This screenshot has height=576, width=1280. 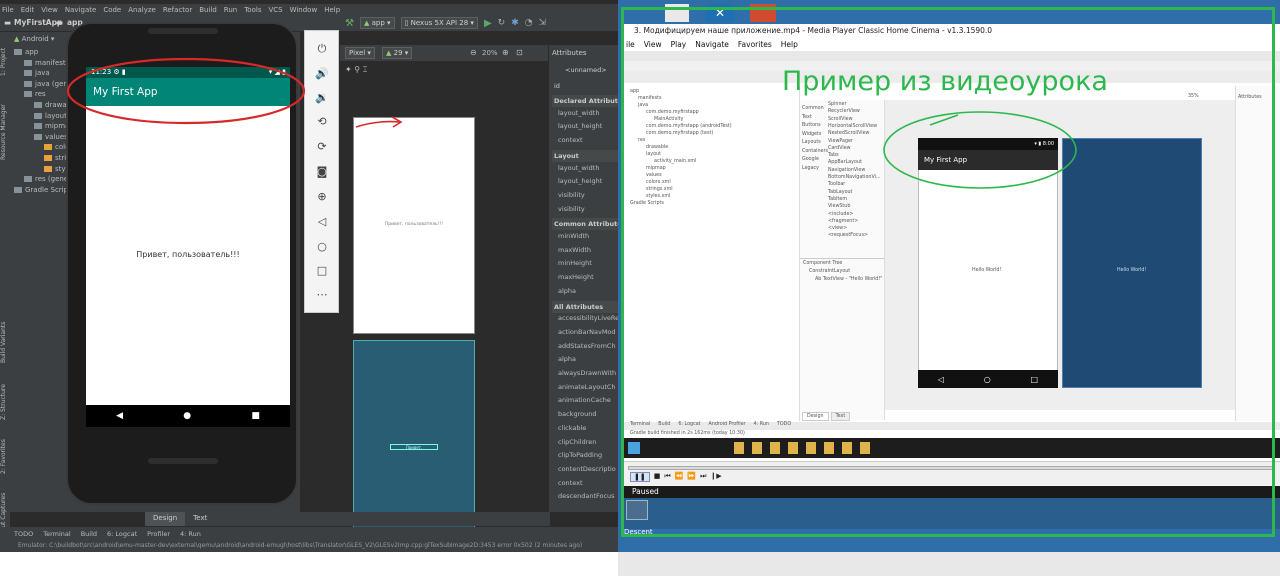 I want to click on red-annotation, so click(x=234, y=92).